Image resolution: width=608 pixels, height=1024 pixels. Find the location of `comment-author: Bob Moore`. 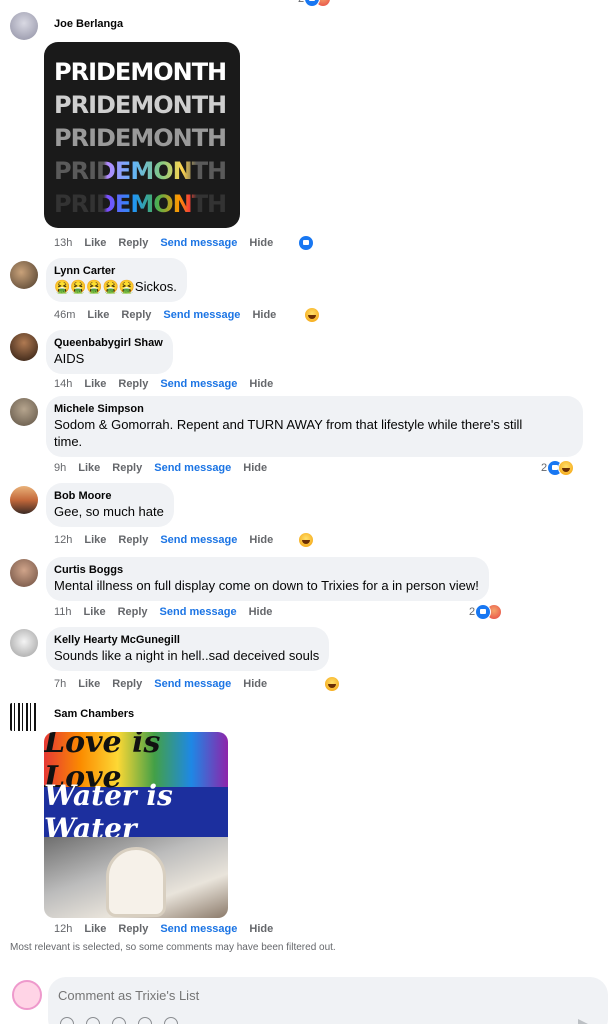

comment-author: Bob Moore is located at coordinates (109, 496).